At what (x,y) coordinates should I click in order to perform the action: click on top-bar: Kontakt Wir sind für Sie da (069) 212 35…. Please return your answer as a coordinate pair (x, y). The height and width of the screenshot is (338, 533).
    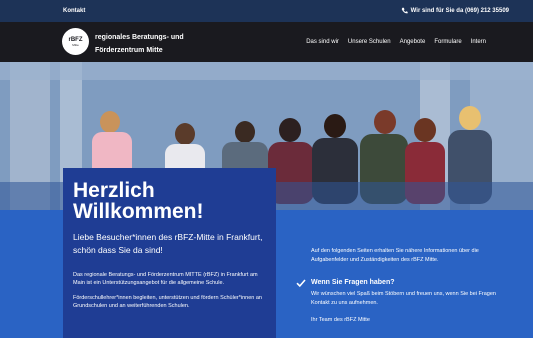
    Looking at the image, I should click on (266, 11).